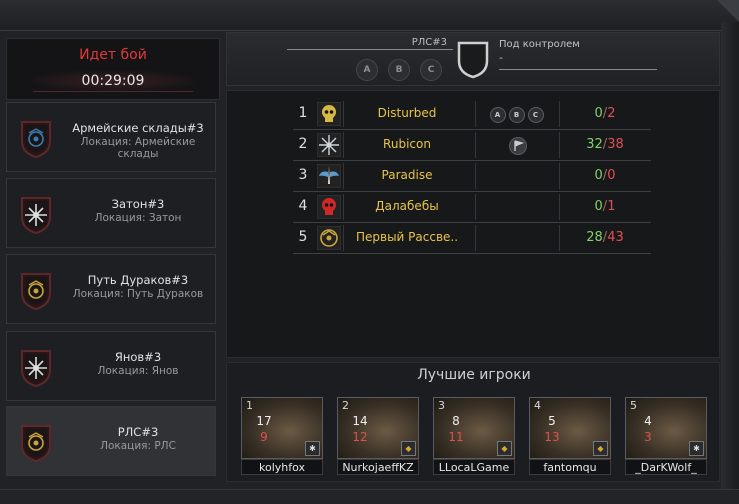 This screenshot has height=504, width=739. What do you see at coordinates (407, 144) in the screenshot?
I see `clan-name: Rubicon` at bounding box center [407, 144].